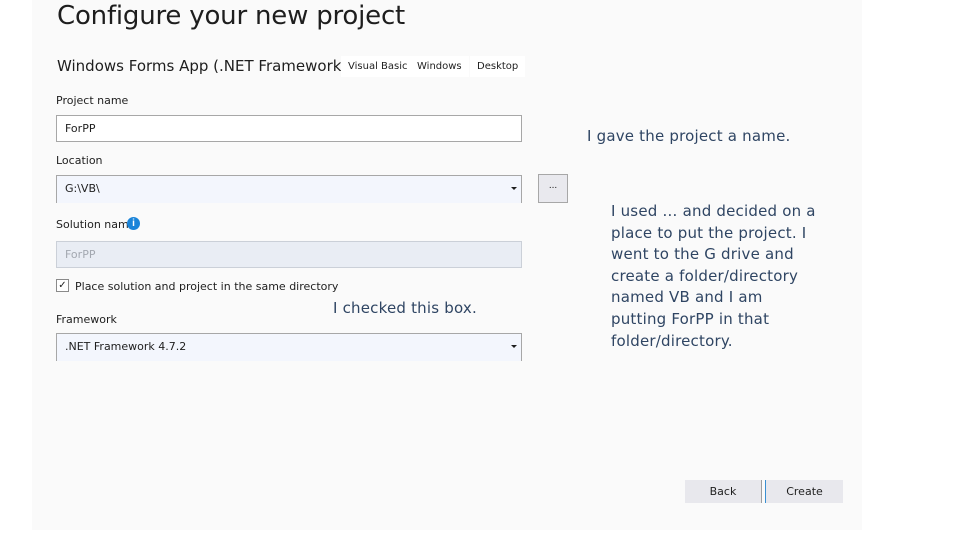  Describe the element at coordinates (439, 66) in the screenshot. I see `tag-platform: Windows` at that location.